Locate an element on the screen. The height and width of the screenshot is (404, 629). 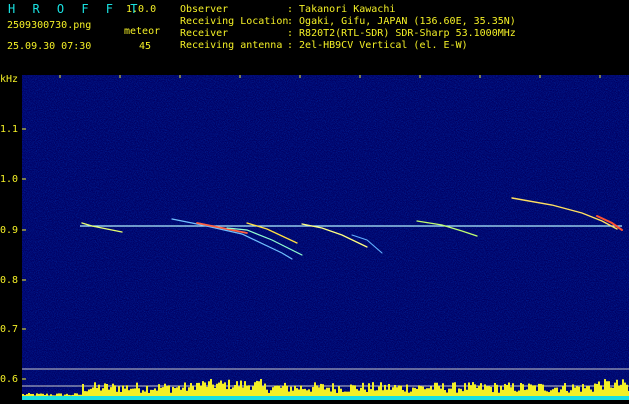
antenna-value: : 2el-HB9CV Vertical (el. E-W) is located at coordinates (377, 46).